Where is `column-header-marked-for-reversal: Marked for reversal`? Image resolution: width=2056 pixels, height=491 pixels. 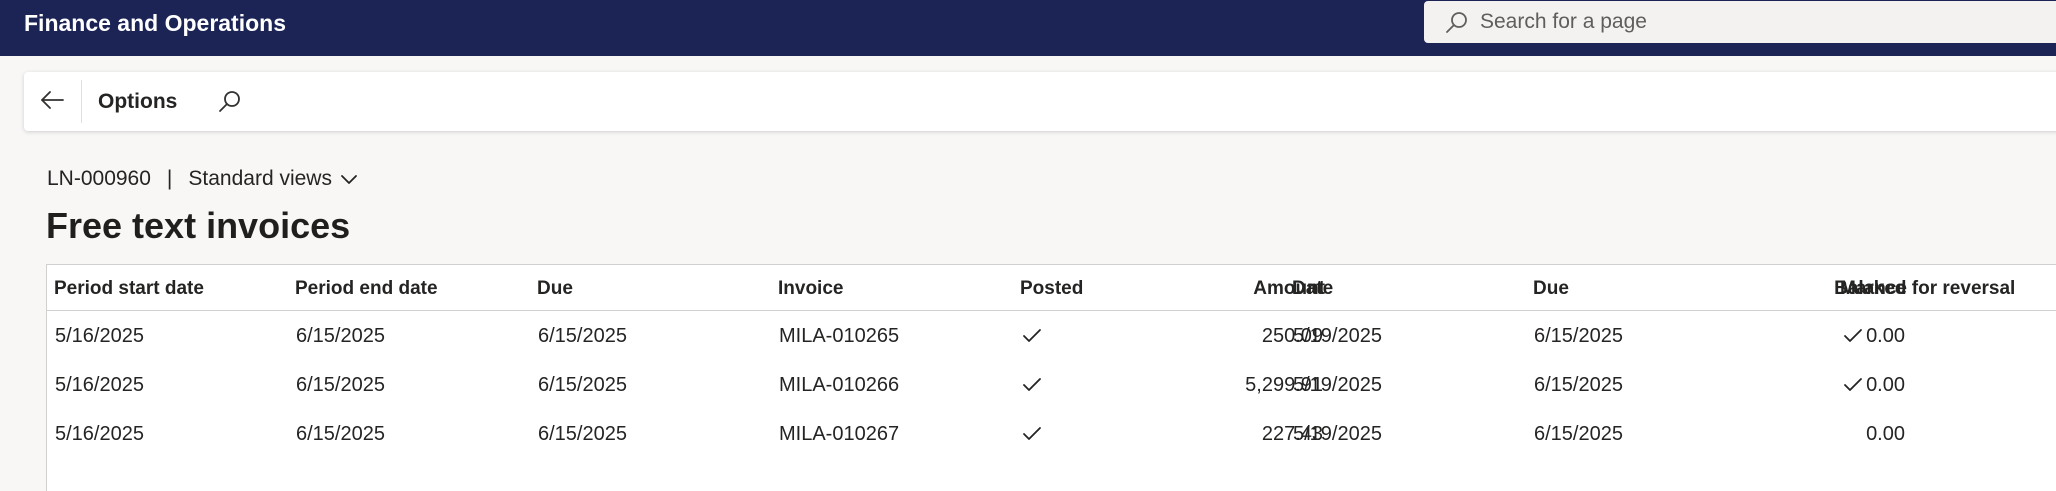
column-header-marked-for-reversal: Marked for reversal is located at coordinates (1927, 289).